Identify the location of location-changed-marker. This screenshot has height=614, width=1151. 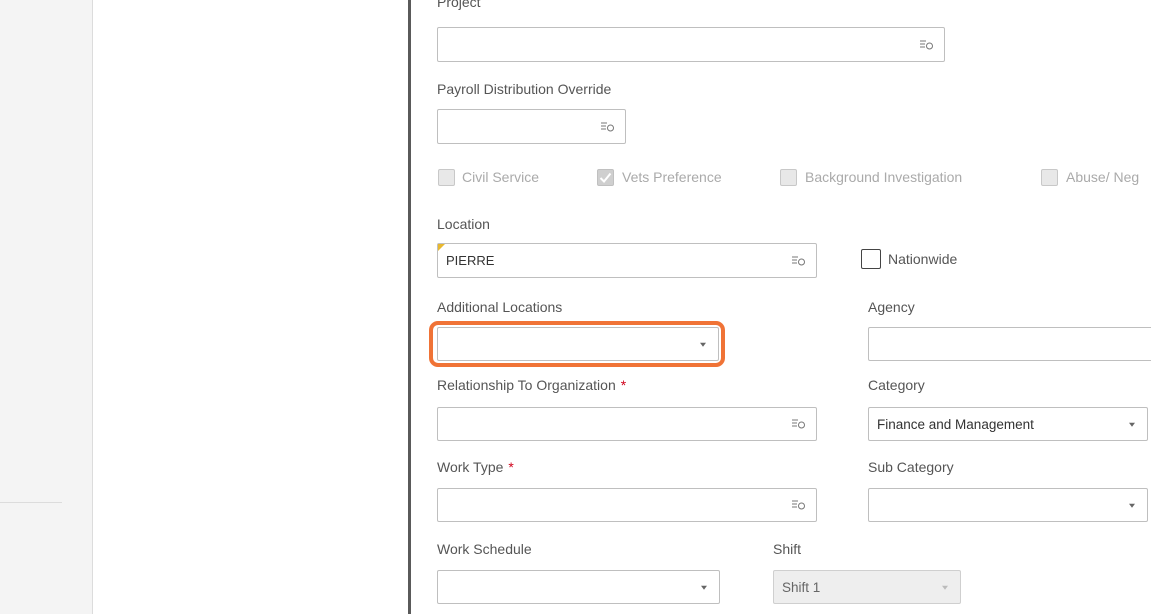
(441, 247).